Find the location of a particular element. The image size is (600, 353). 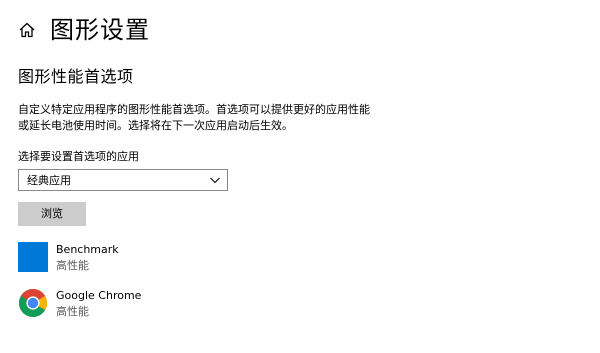

app-list-item-google-chrome: Google Chrome 高性能 is located at coordinates (148, 305).